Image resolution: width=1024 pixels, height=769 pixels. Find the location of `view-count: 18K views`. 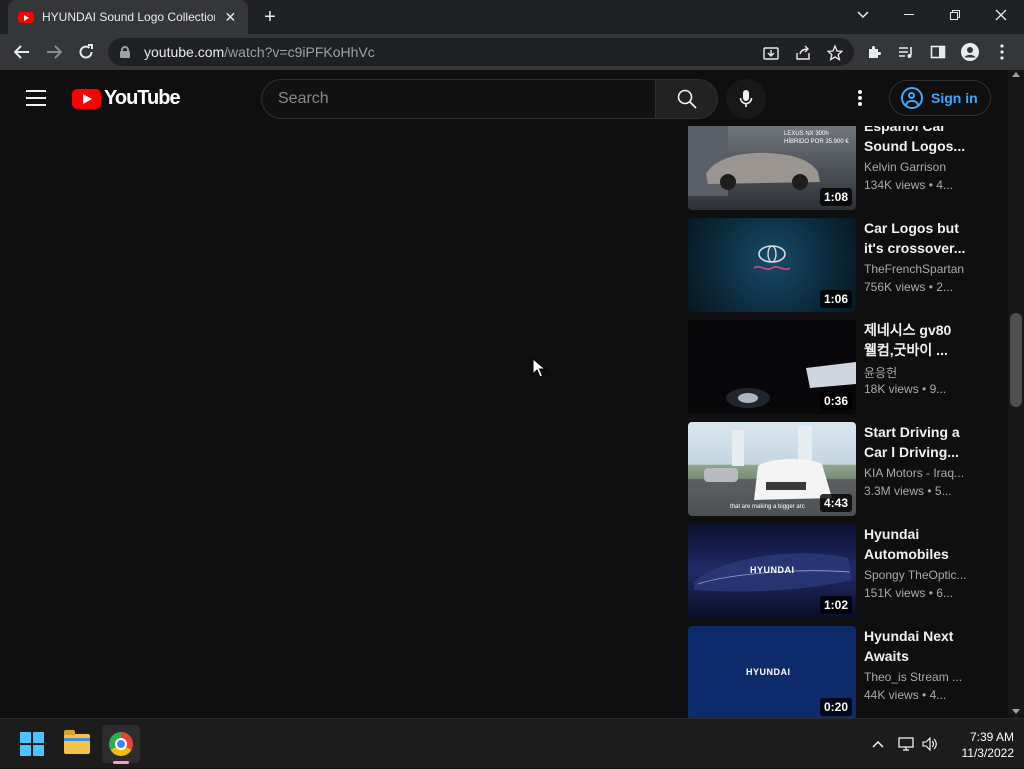

view-count: 18K views is located at coordinates (891, 389).